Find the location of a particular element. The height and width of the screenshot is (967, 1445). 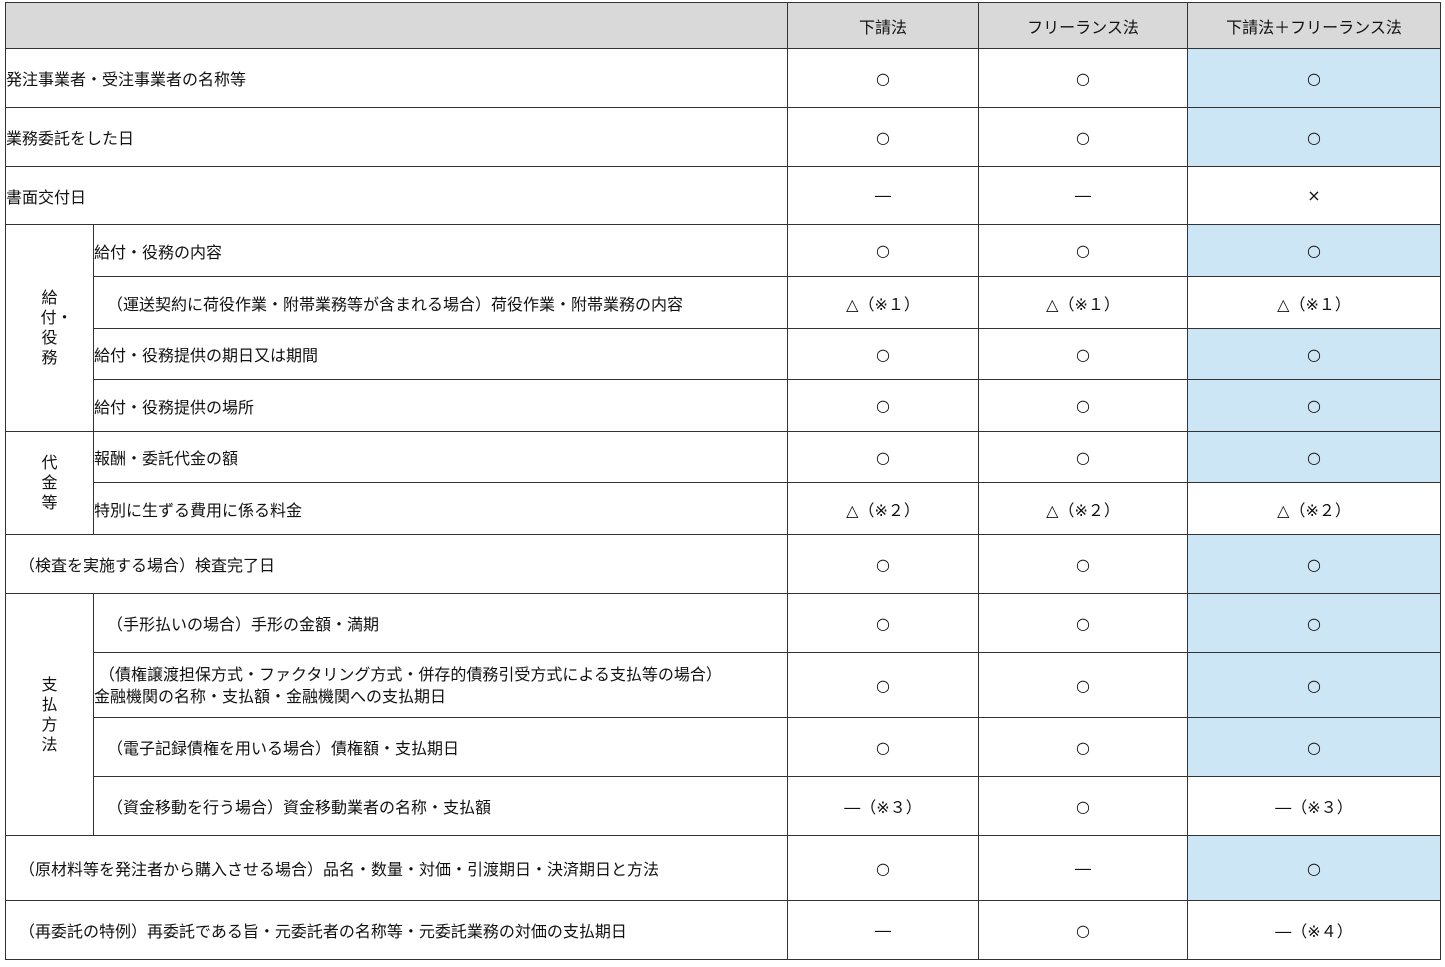

value-shitauke: △（※１） is located at coordinates (883, 302).